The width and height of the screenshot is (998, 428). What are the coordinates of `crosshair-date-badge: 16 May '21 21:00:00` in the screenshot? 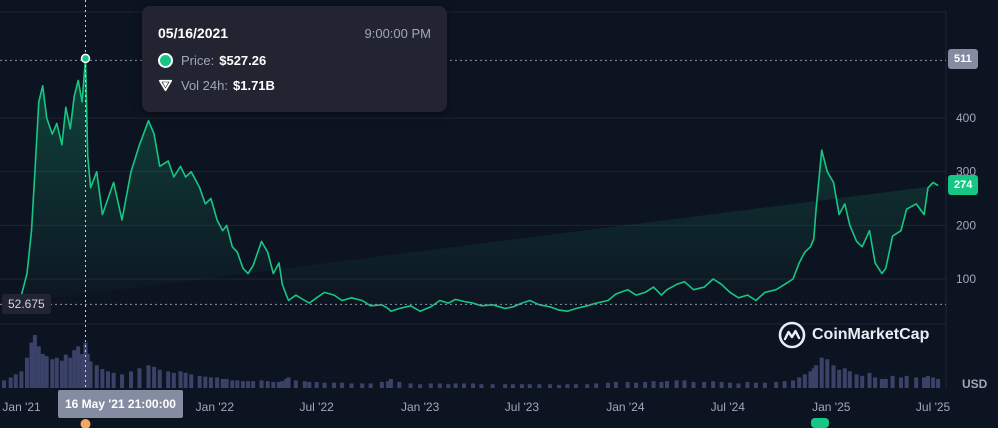 It's located at (120, 404).